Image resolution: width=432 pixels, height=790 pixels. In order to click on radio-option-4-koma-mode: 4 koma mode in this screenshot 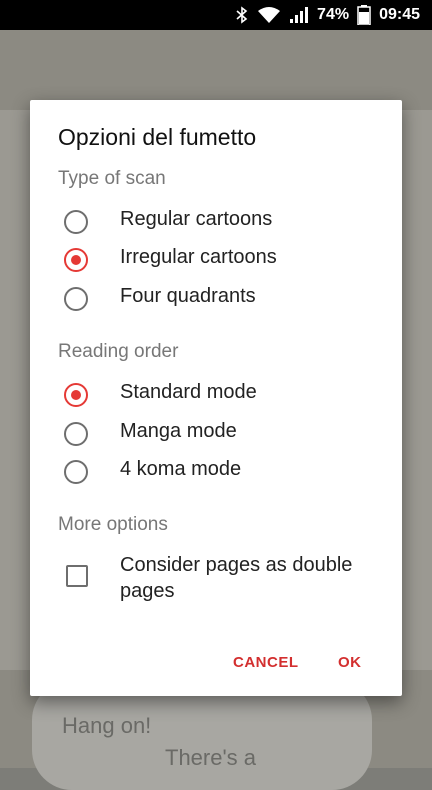, I will do `click(216, 472)`.